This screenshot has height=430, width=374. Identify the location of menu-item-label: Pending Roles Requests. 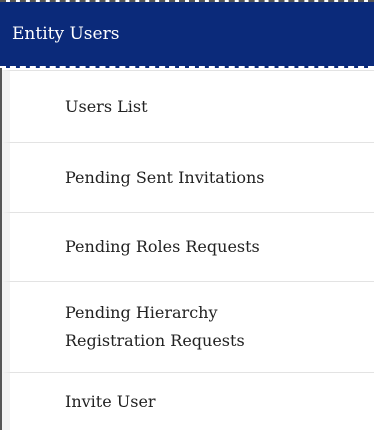
(162, 246).